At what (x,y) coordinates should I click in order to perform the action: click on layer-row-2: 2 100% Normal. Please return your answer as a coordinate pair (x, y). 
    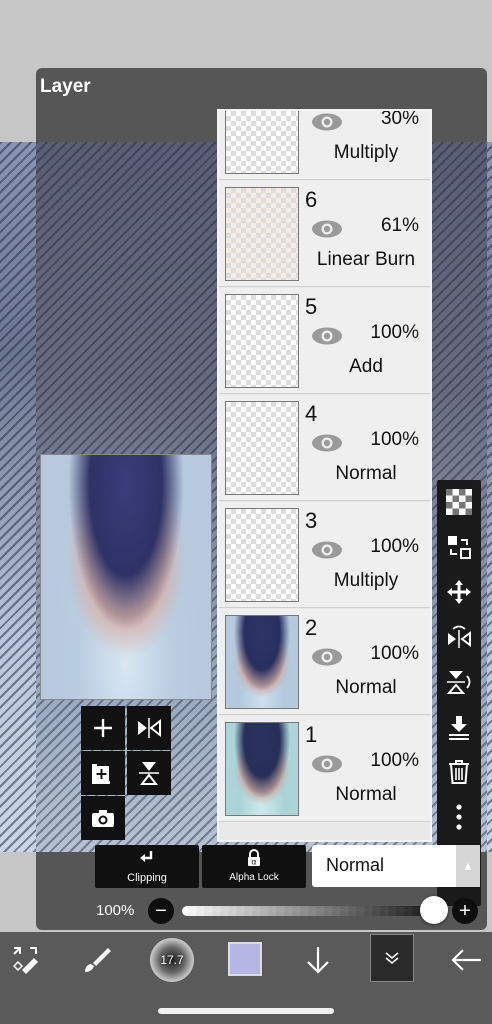
    Looking at the image, I should click on (324, 662).